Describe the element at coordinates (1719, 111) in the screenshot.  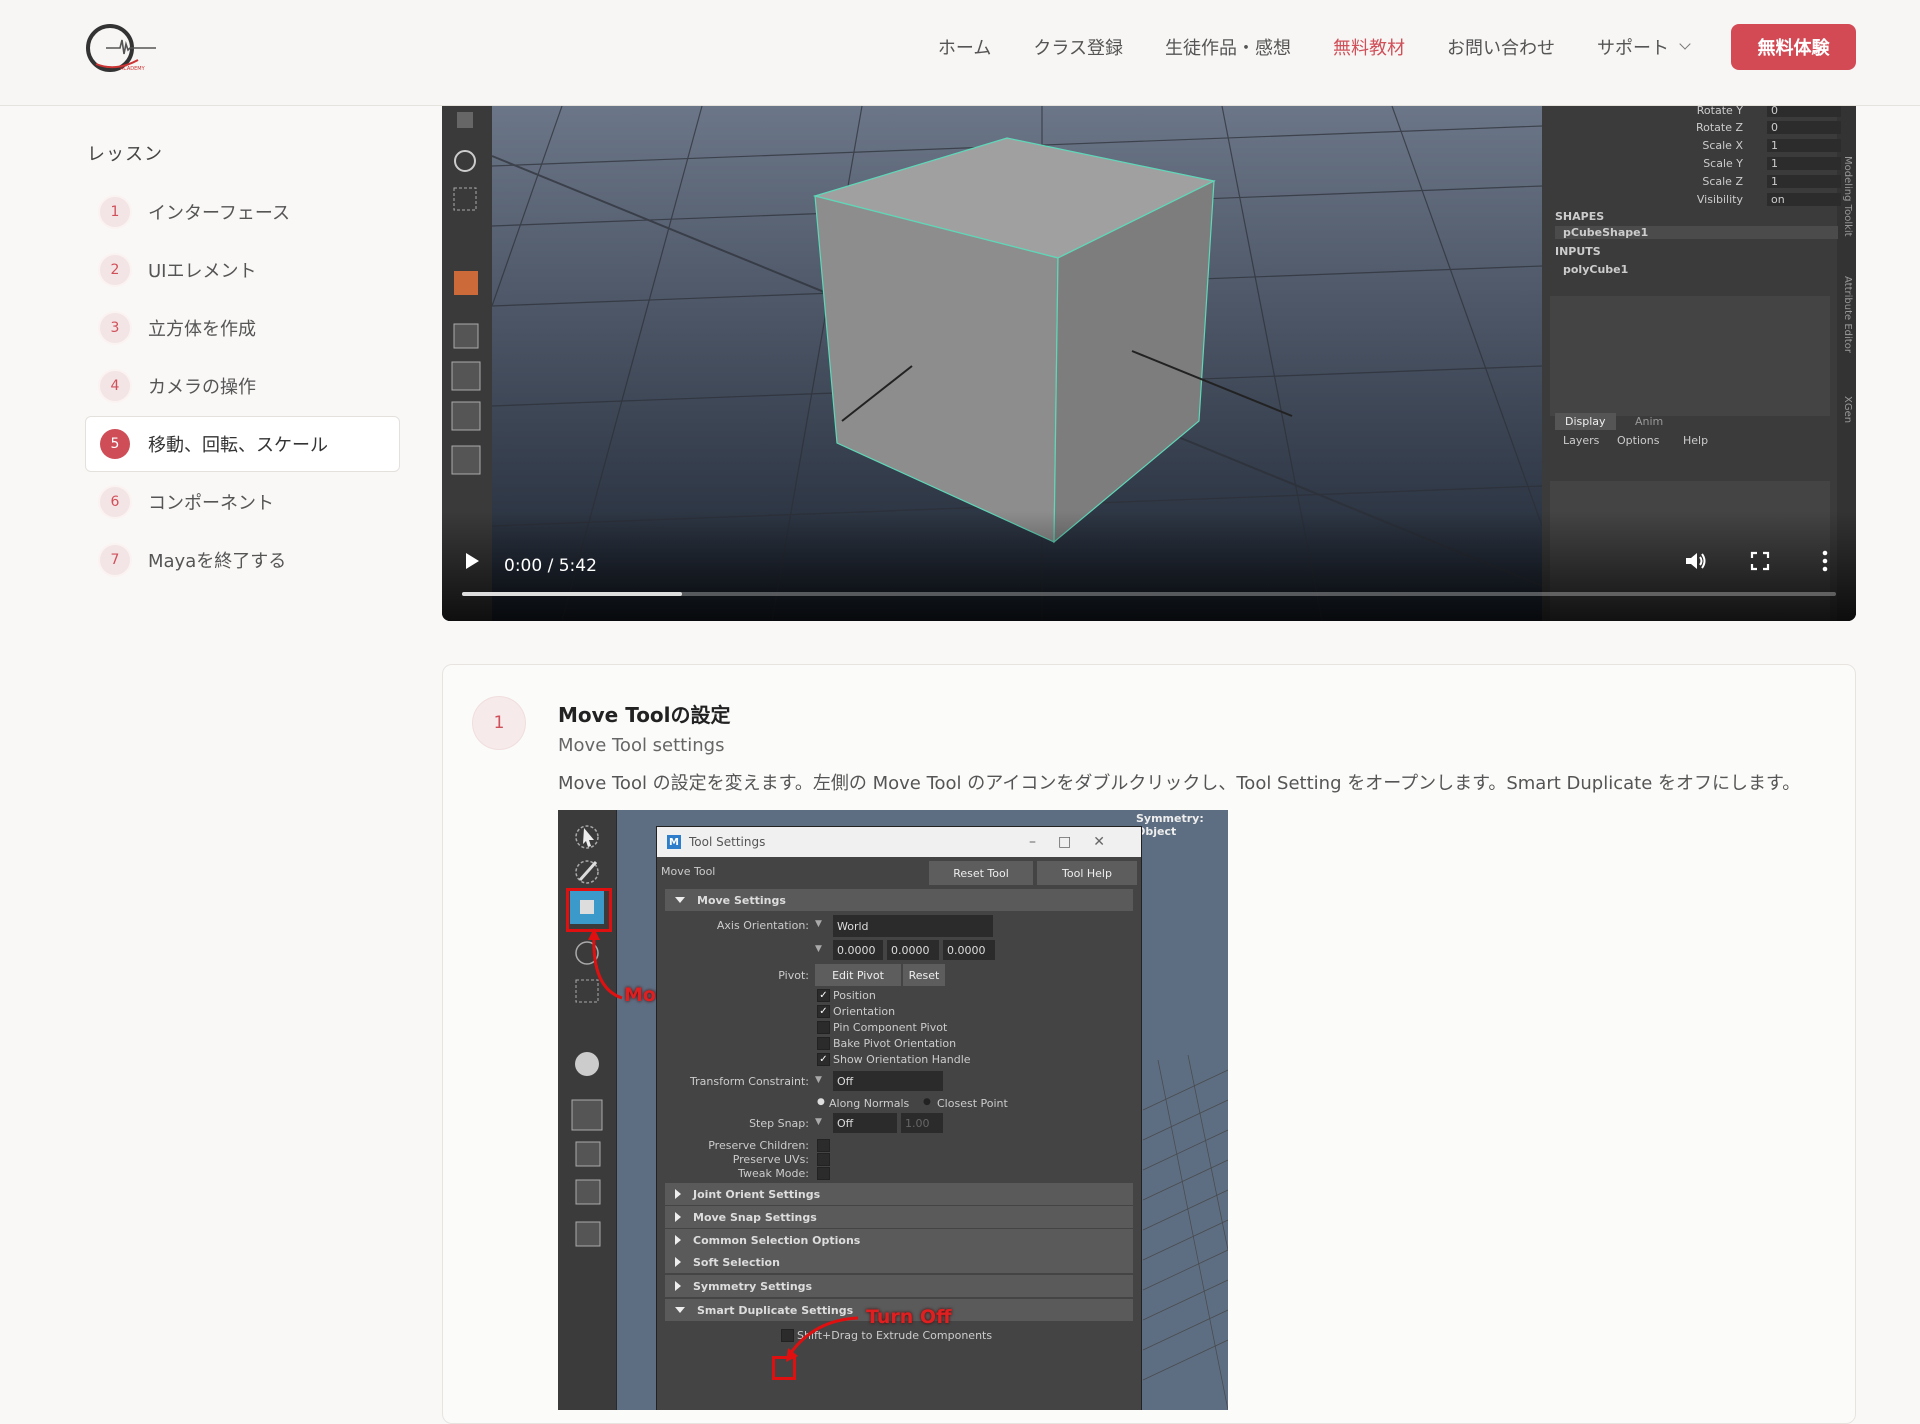
I see `channel-row: Rotate Y` at that location.